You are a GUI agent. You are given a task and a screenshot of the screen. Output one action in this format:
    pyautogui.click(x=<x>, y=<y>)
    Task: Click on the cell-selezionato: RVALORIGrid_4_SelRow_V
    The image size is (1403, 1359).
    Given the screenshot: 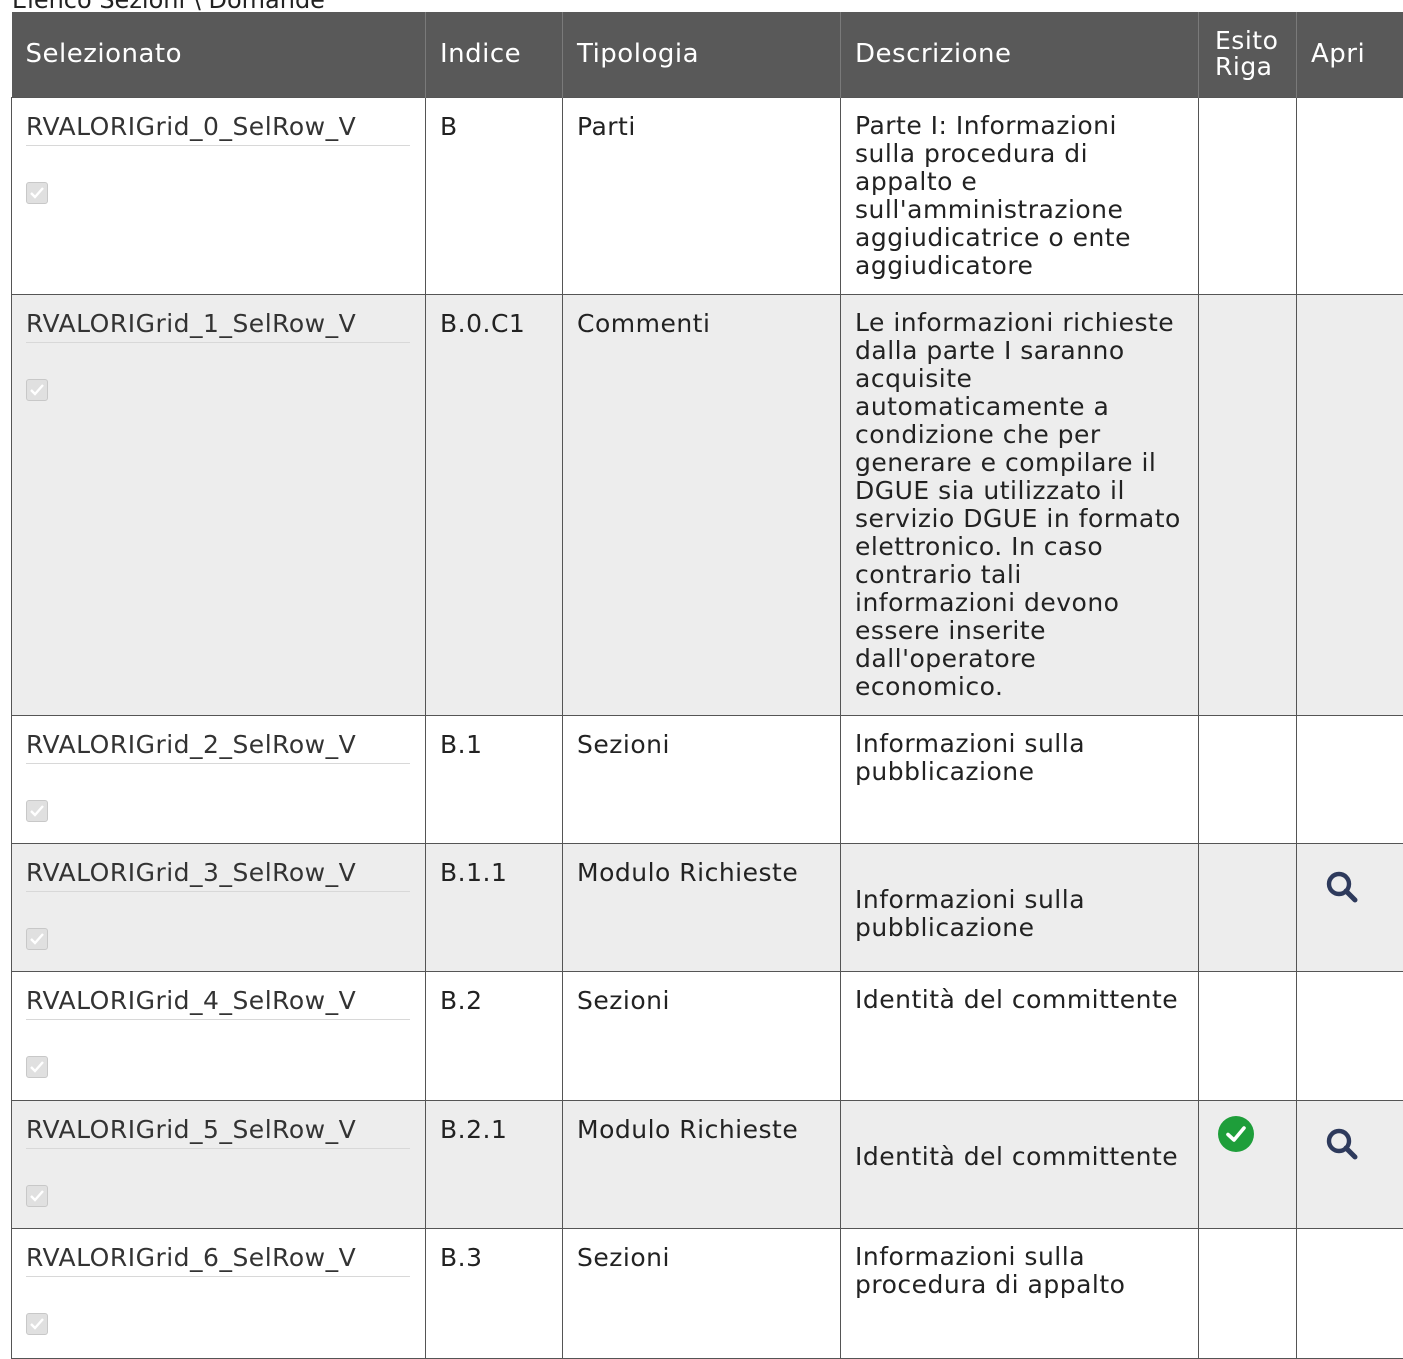 What is the action you would take?
    pyautogui.click(x=219, y=1035)
    